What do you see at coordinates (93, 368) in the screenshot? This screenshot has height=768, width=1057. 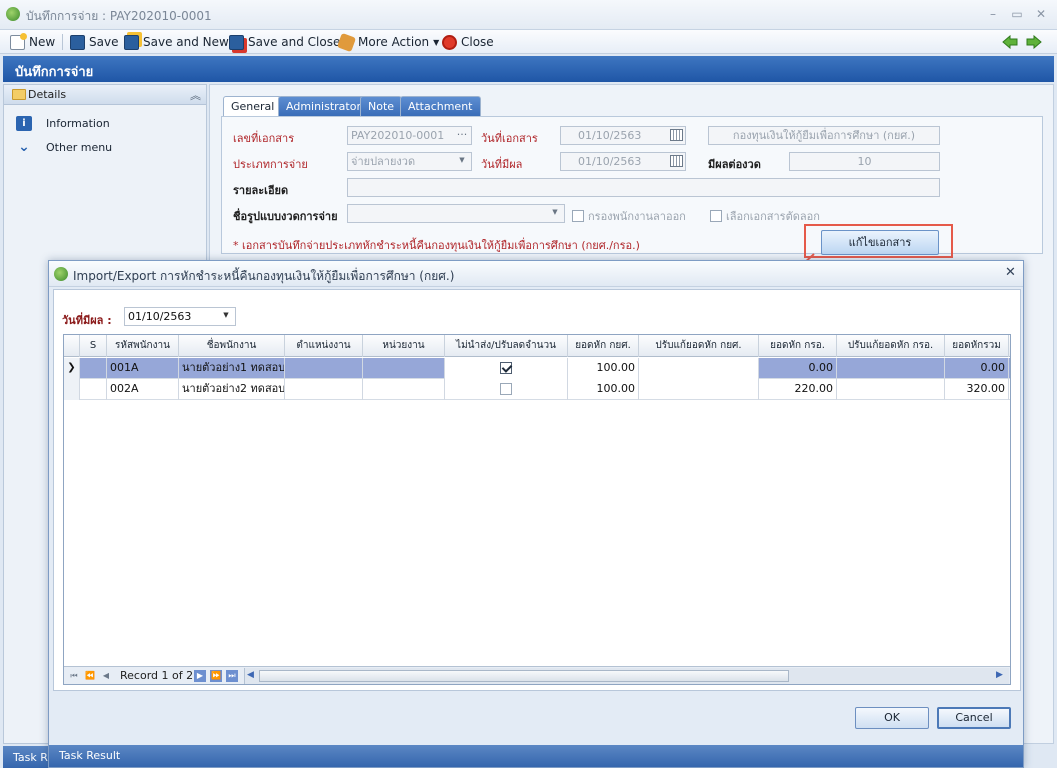 I see `cell-s` at bounding box center [93, 368].